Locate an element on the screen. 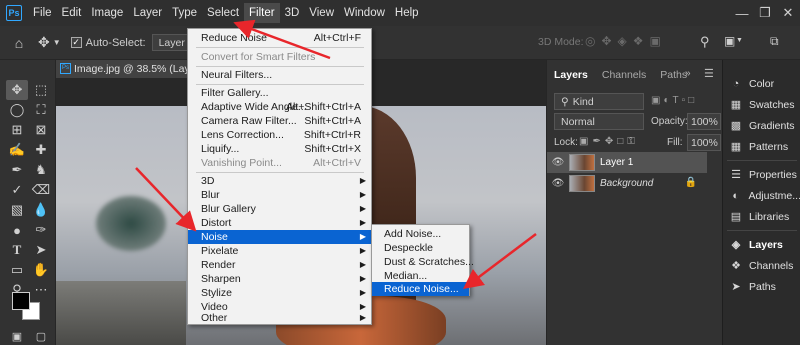 The height and width of the screenshot is (345, 800). menu-edit: Edit is located at coordinates (72, 13).